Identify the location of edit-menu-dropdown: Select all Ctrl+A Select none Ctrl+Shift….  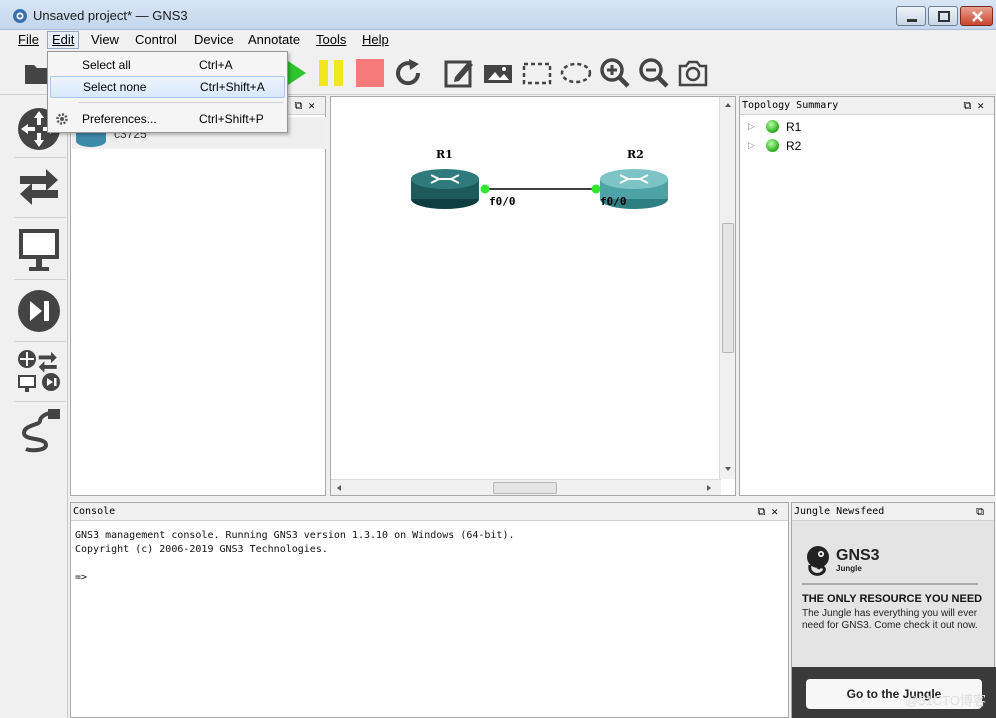
(167, 92).